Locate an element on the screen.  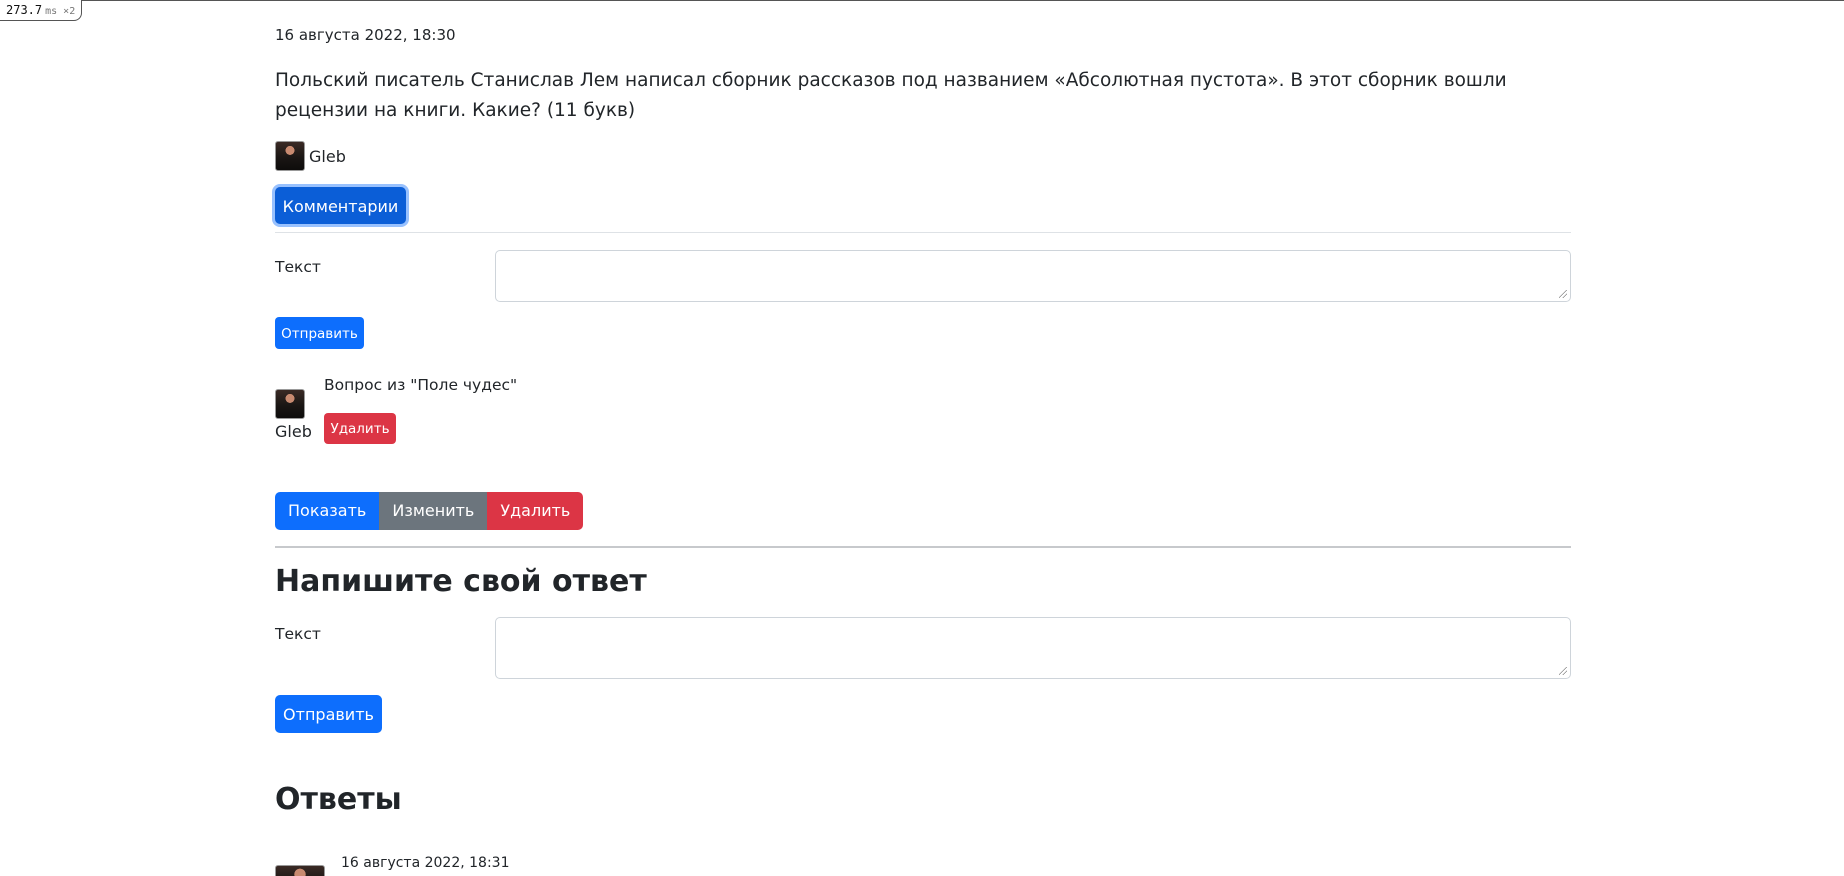
question-author: Gleb is located at coordinates (310, 156).